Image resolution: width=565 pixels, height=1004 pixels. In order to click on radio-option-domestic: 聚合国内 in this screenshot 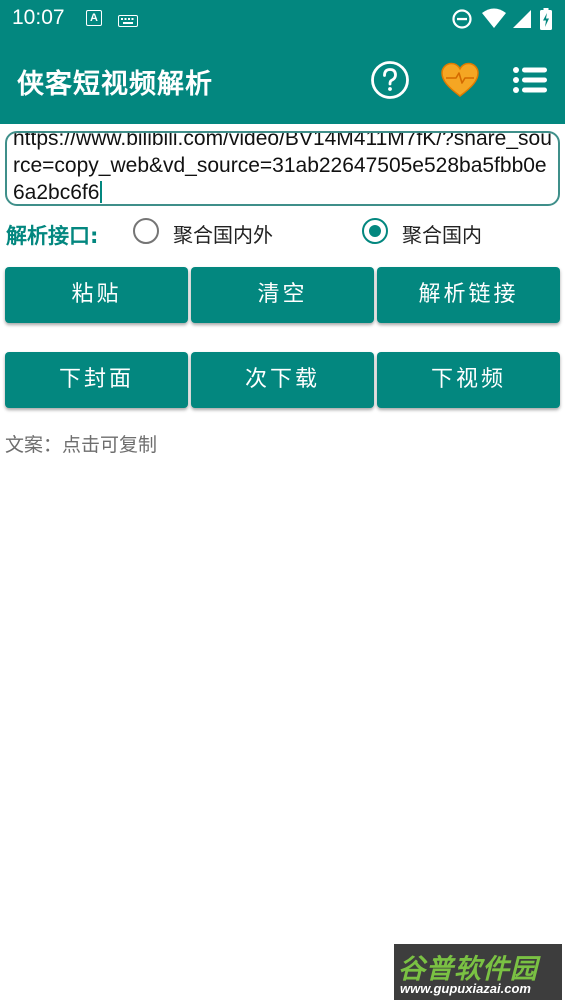, I will do `click(442, 233)`.